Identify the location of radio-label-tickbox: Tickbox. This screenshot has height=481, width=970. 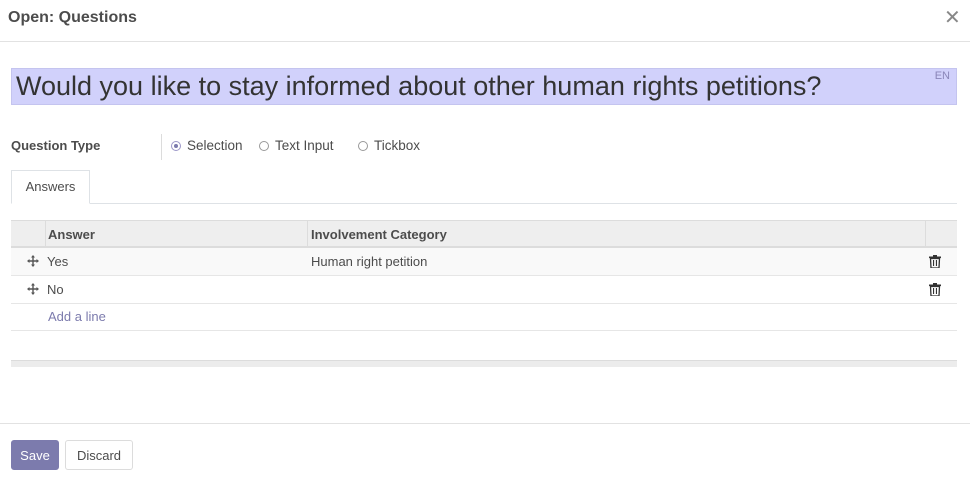
(397, 145).